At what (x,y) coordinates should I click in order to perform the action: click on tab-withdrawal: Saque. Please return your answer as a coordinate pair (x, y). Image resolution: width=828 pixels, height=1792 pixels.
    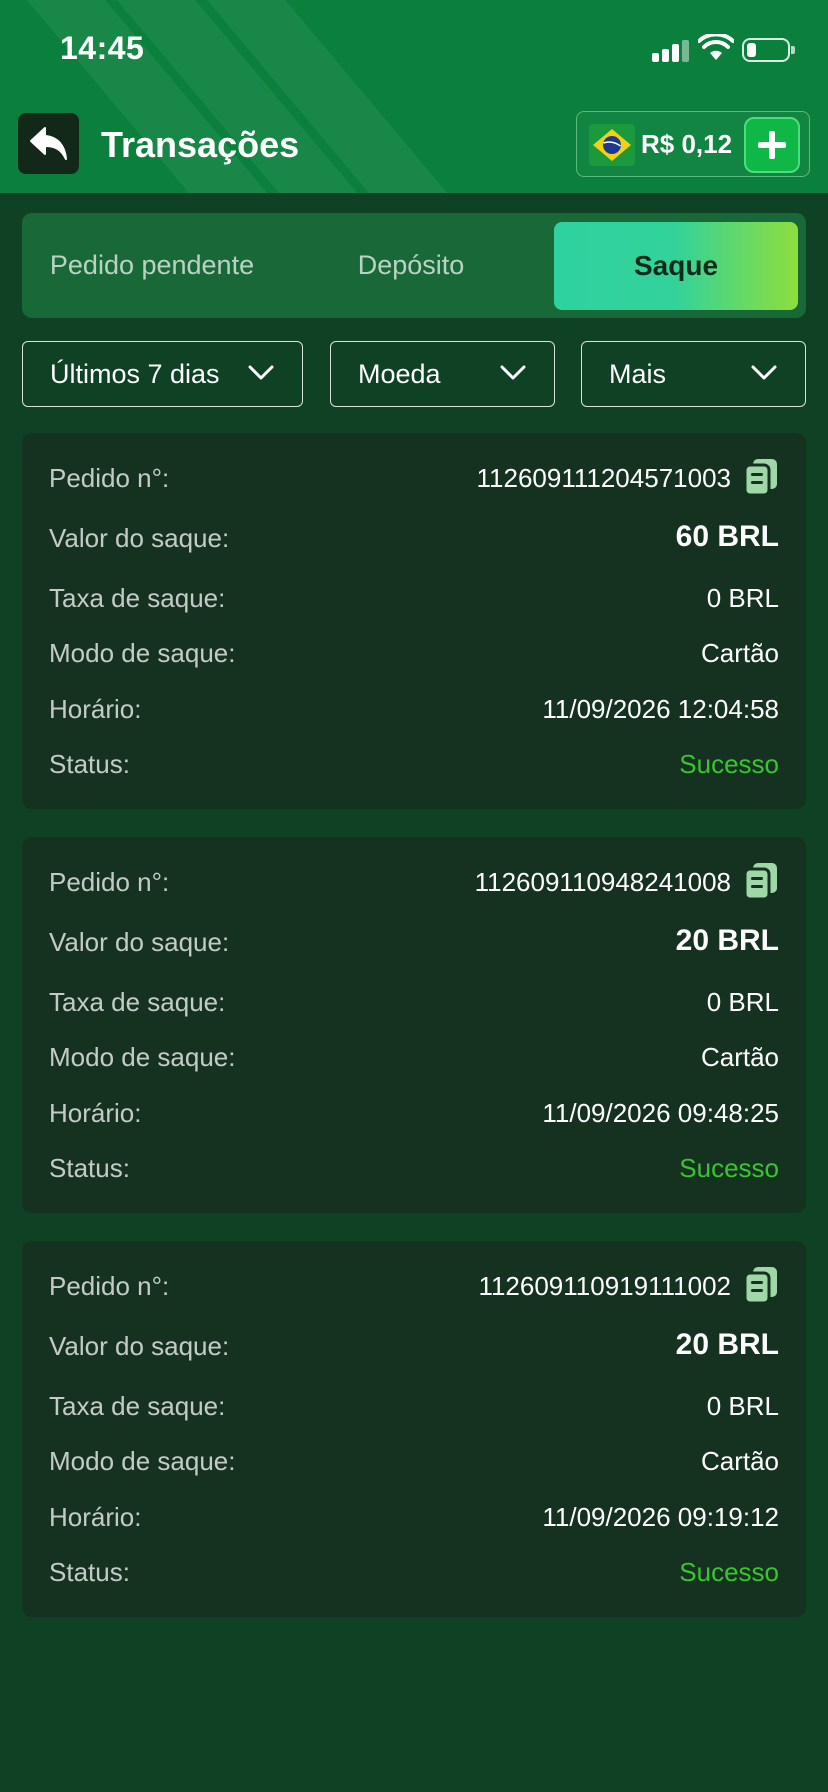
    Looking at the image, I should click on (676, 266).